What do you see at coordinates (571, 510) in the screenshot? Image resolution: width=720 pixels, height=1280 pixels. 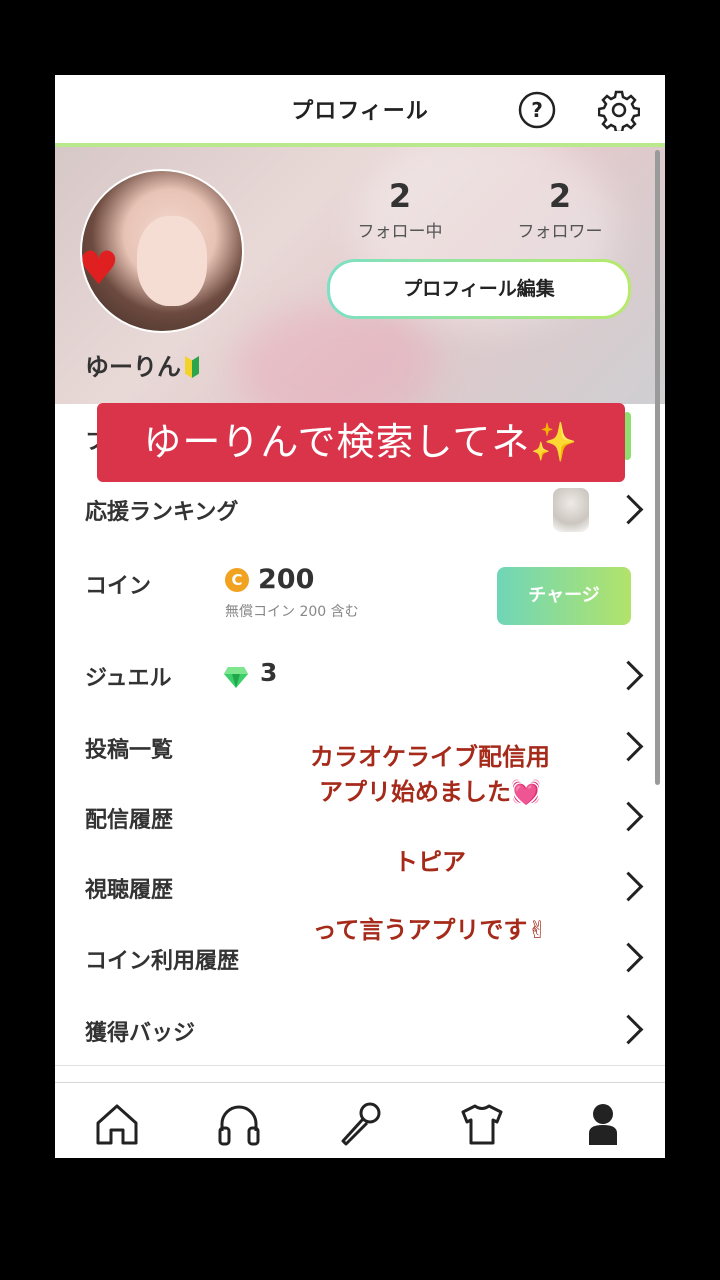 I see `ranking-user-avatar` at bounding box center [571, 510].